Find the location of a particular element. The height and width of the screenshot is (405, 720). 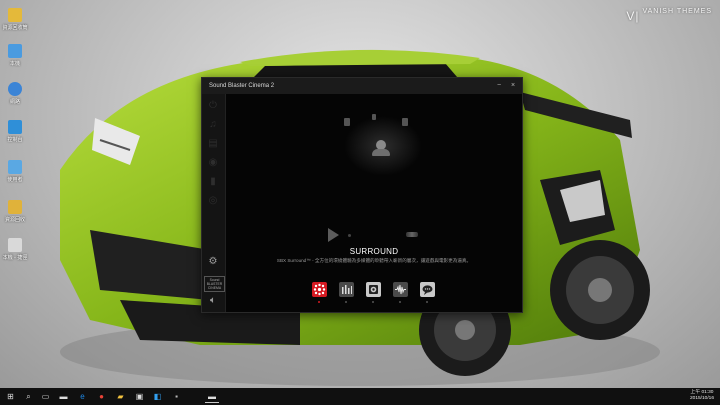

broadcast-icon: ◎ is located at coordinates (213, 201).